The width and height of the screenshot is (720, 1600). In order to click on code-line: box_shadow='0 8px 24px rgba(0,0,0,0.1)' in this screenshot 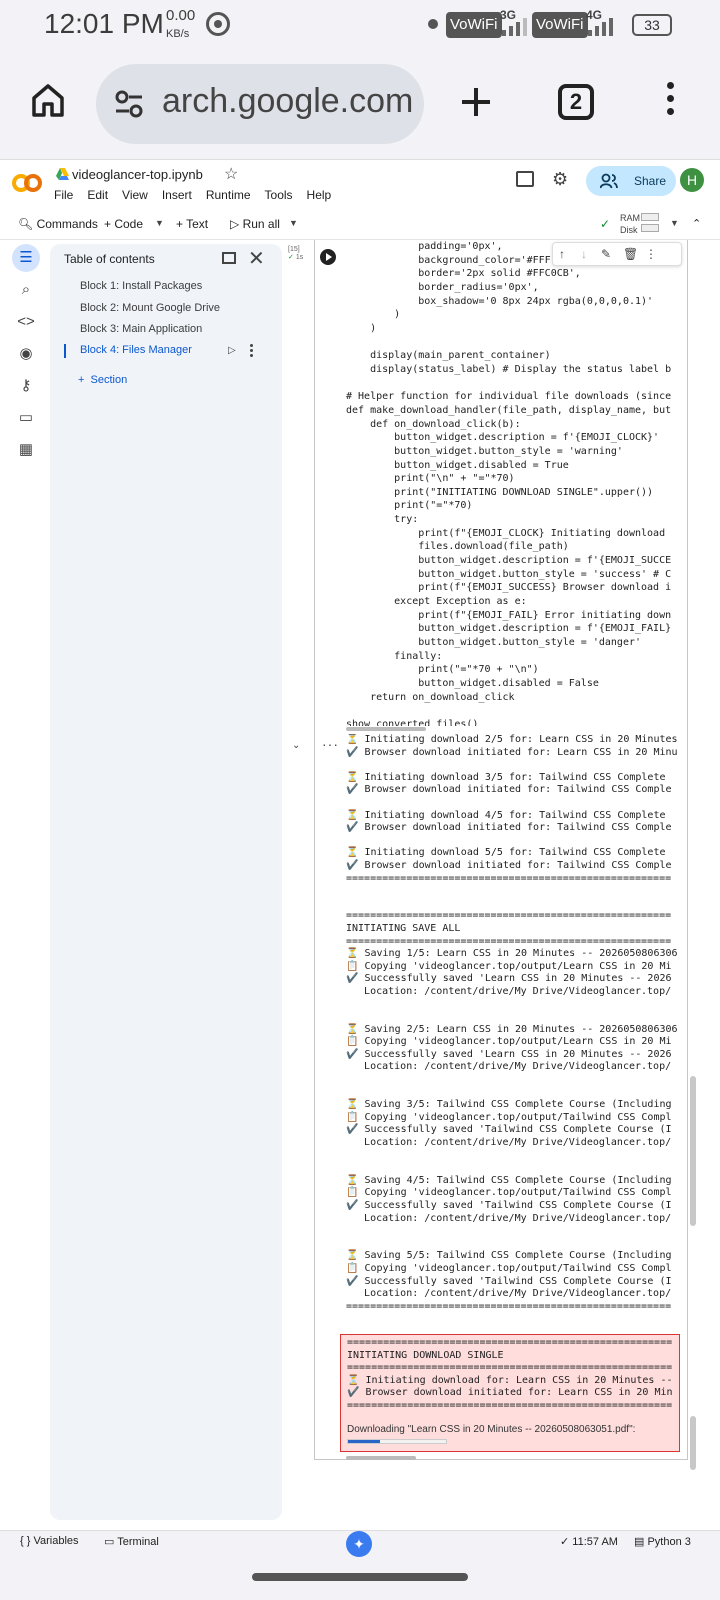, I will do `click(500, 301)`.